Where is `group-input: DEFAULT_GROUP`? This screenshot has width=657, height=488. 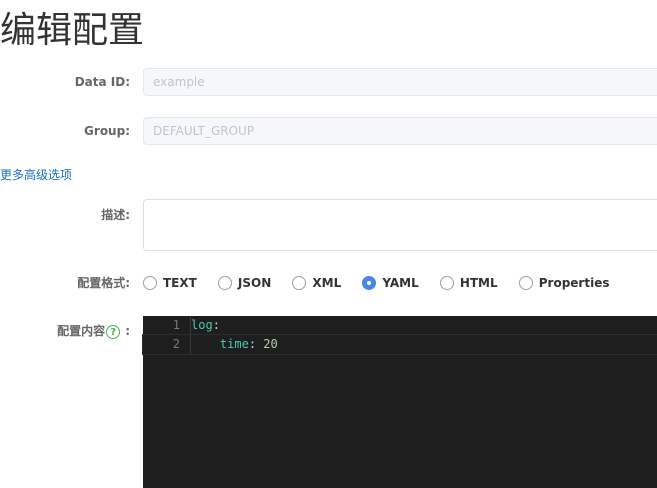 group-input: DEFAULT_GROUP is located at coordinates (400, 131).